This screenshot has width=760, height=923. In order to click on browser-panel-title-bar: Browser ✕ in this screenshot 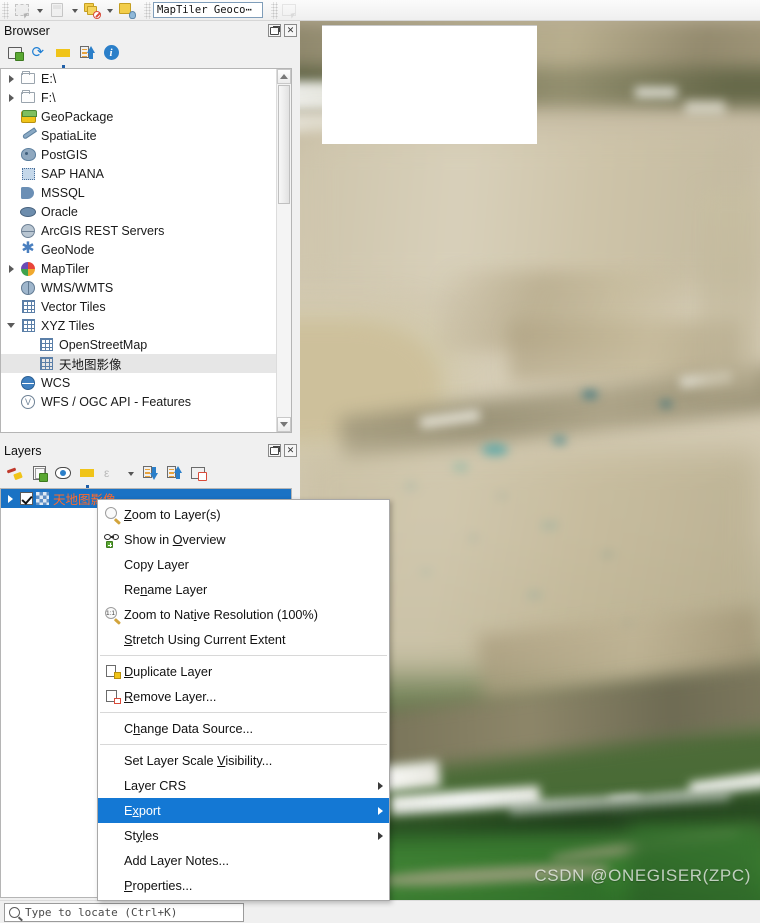, I will do `click(150, 30)`.